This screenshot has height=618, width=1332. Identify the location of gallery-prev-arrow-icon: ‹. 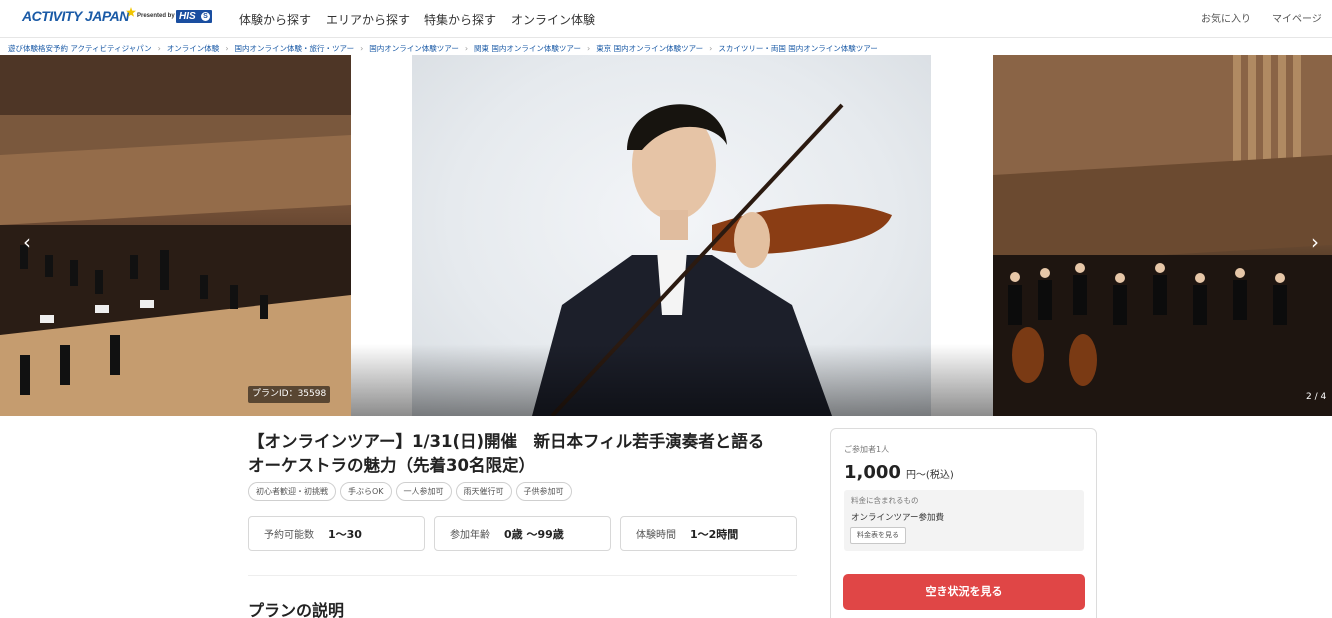
(27, 242).